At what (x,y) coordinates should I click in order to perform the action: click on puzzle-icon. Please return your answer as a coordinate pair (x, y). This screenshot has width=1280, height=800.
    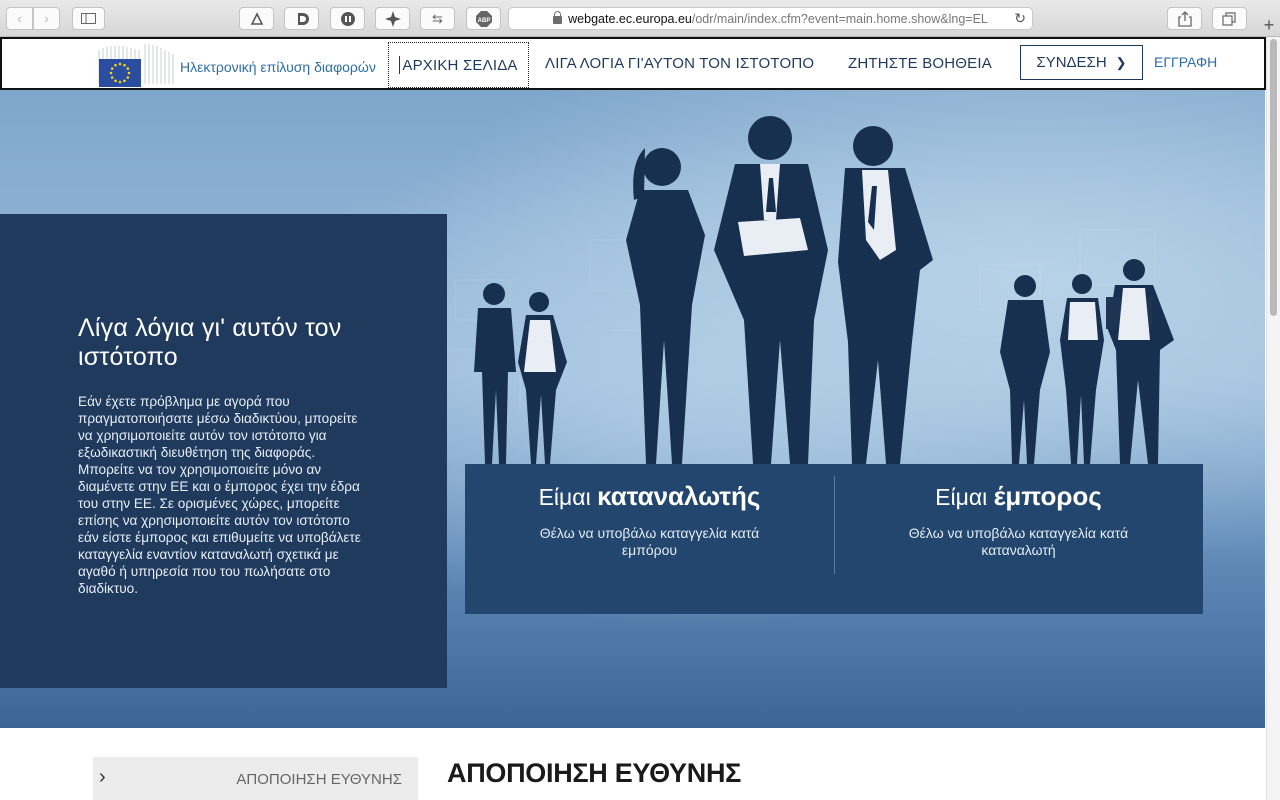
    Looking at the image, I should click on (392, 18).